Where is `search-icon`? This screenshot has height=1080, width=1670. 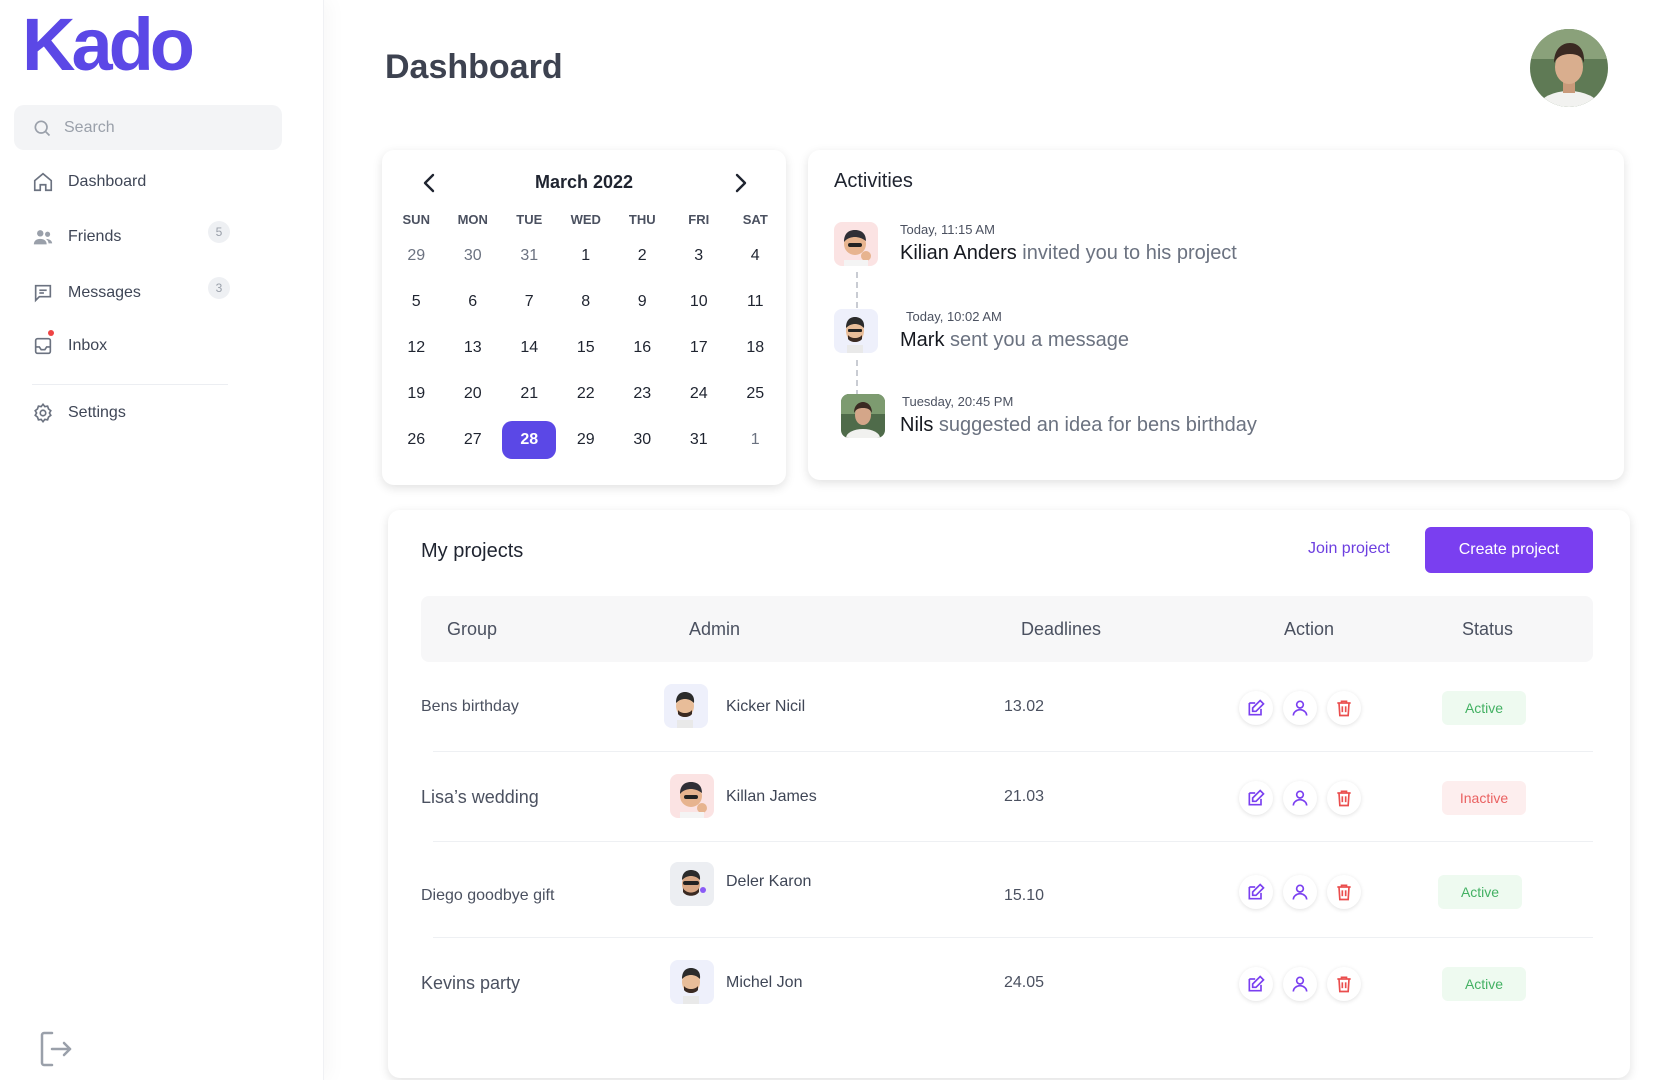 search-icon is located at coordinates (42, 128).